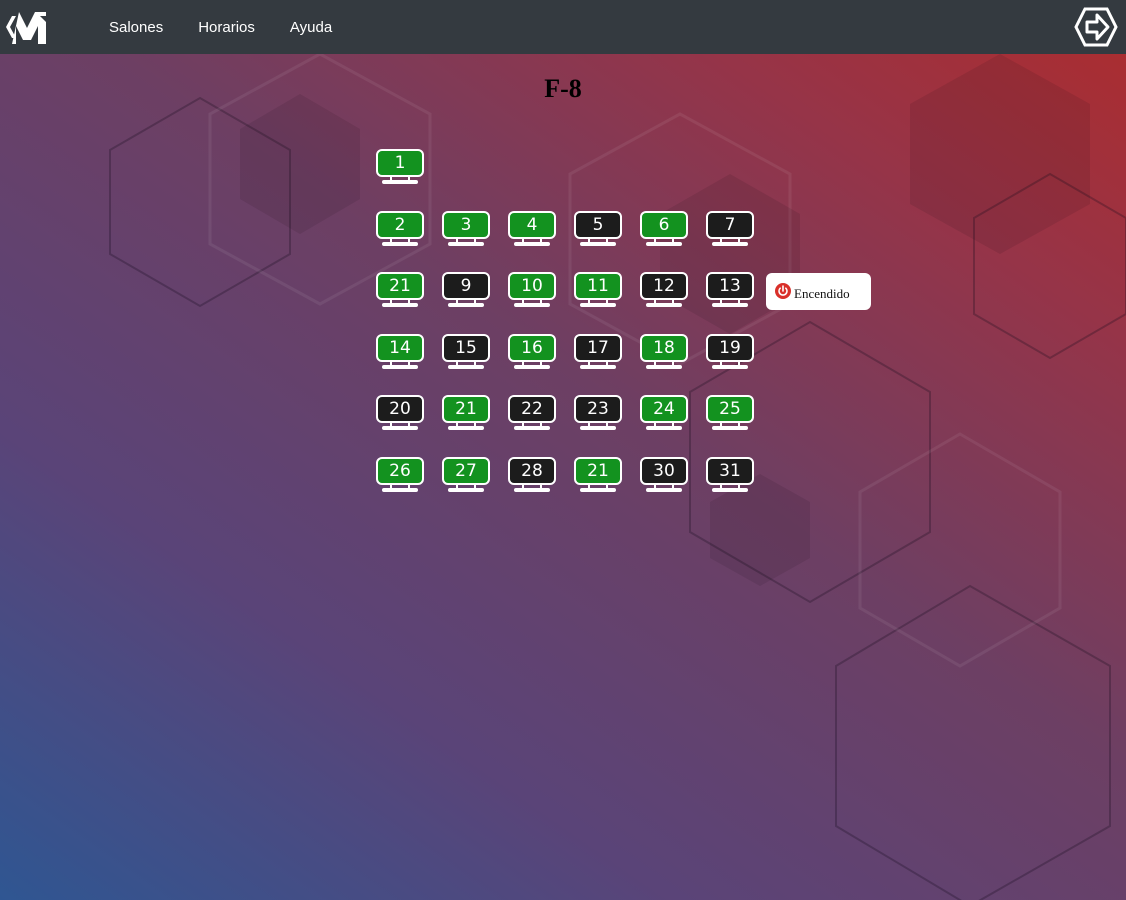  Describe the element at coordinates (598, 348) in the screenshot. I see `computer-screen: 17` at that location.